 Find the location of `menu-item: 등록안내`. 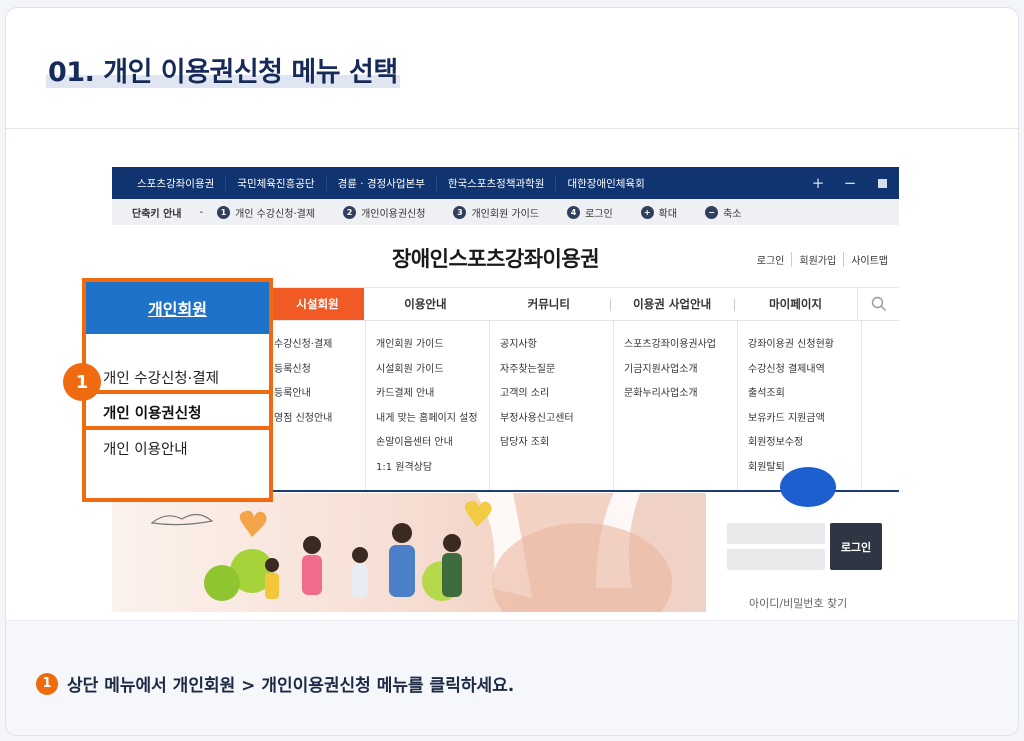

menu-item: 등록안내 is located at coordinates (319, 396).